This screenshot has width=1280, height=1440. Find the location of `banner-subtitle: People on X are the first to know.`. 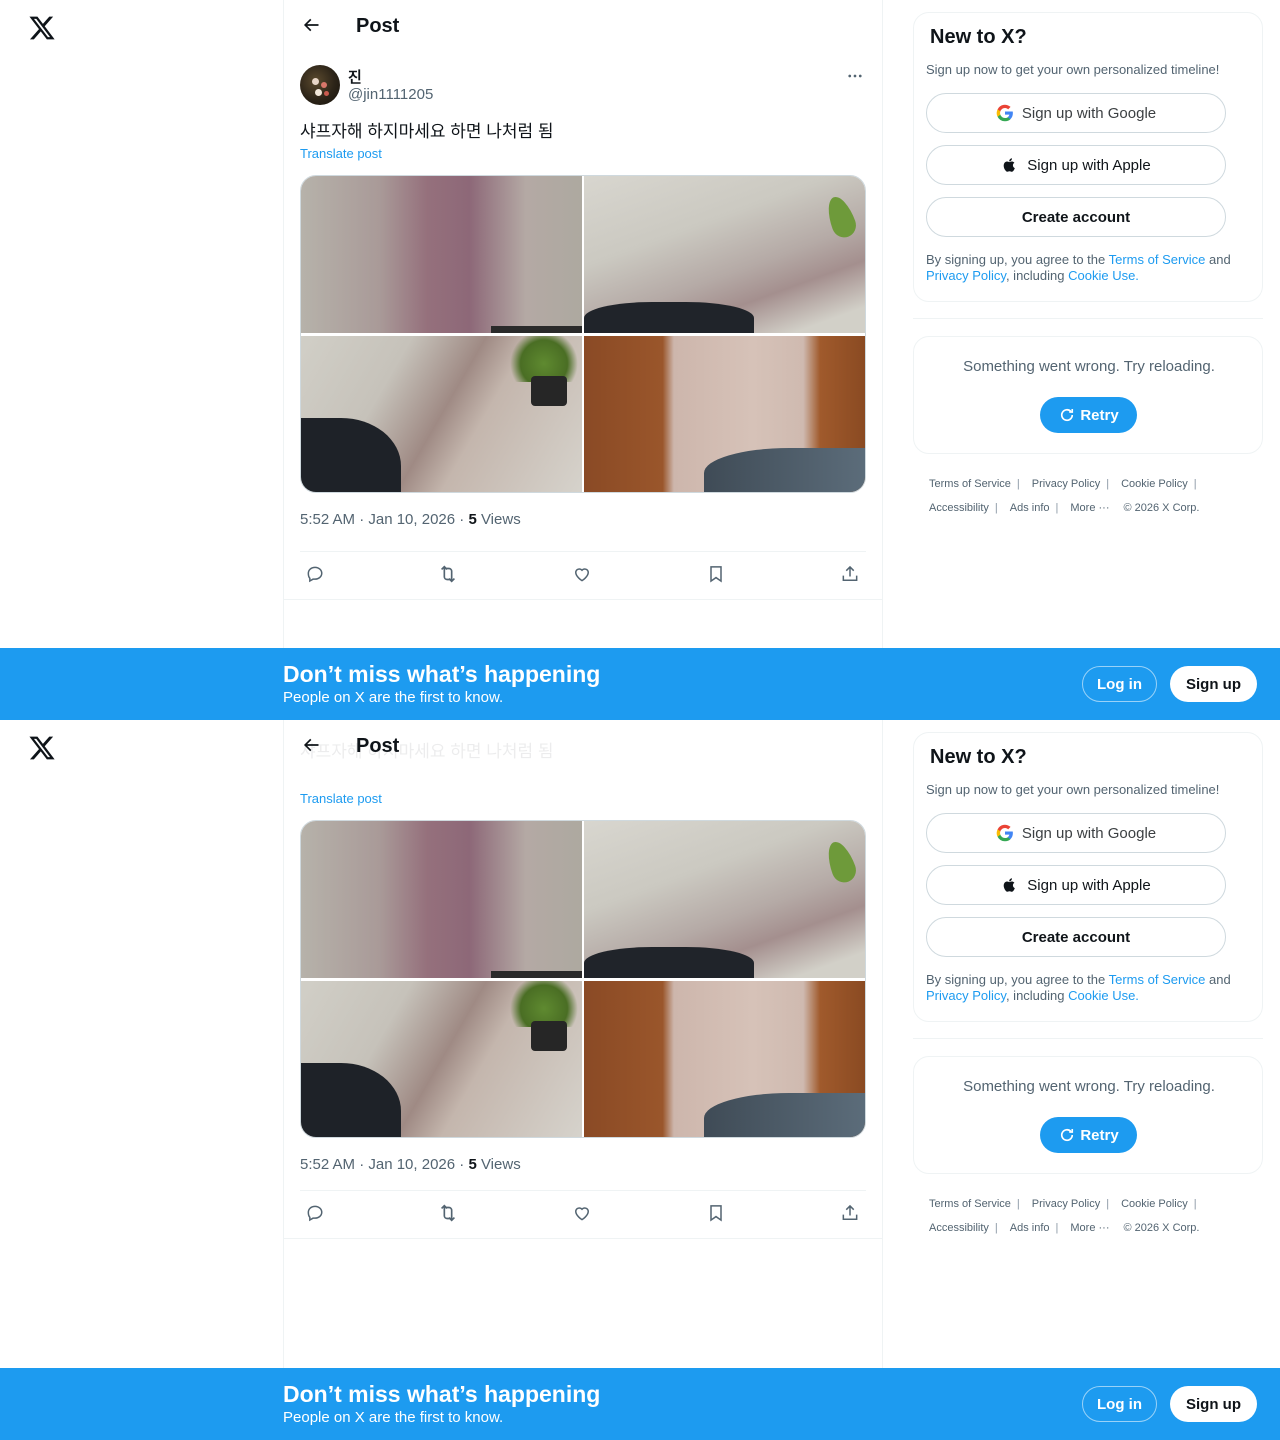

banner-subtitle: People on X are the first to know. is located at coordinates (393, 697).